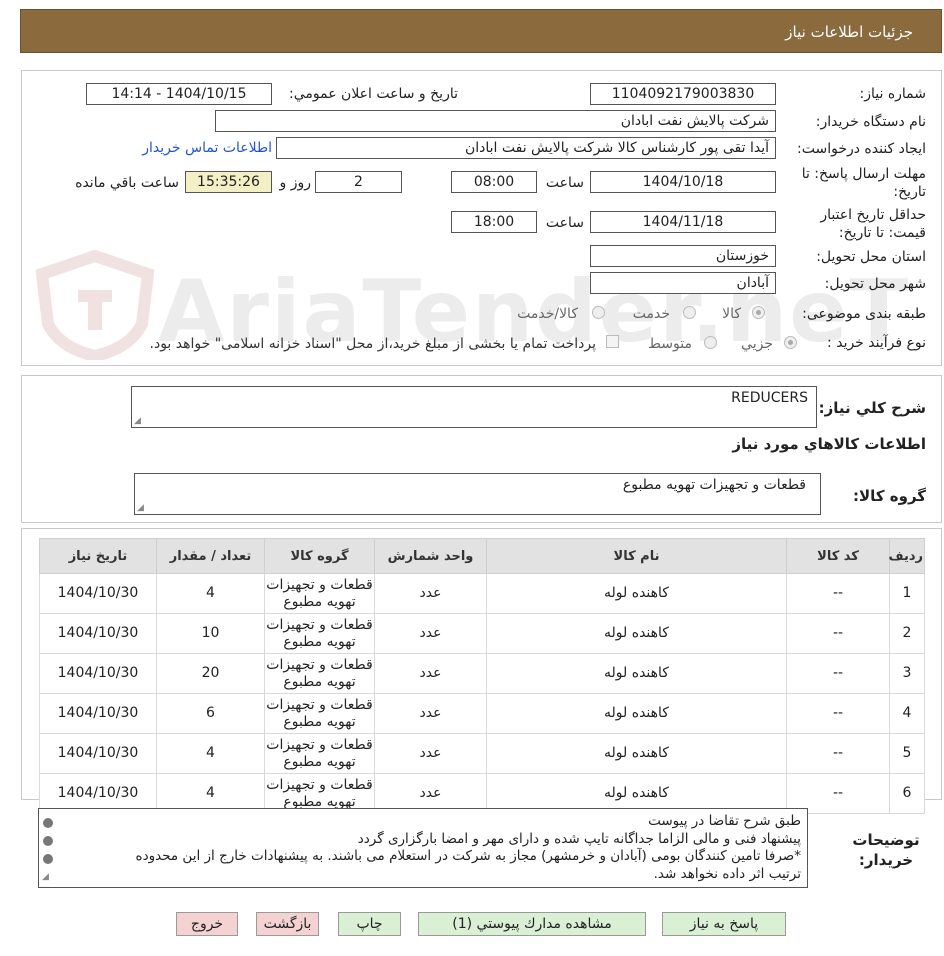 Image resolution: width=944 pixels, height=956 pixels. I want to click on announce-label: تاريخ و ساعت اعلان عمومي:, so click(373, 94).